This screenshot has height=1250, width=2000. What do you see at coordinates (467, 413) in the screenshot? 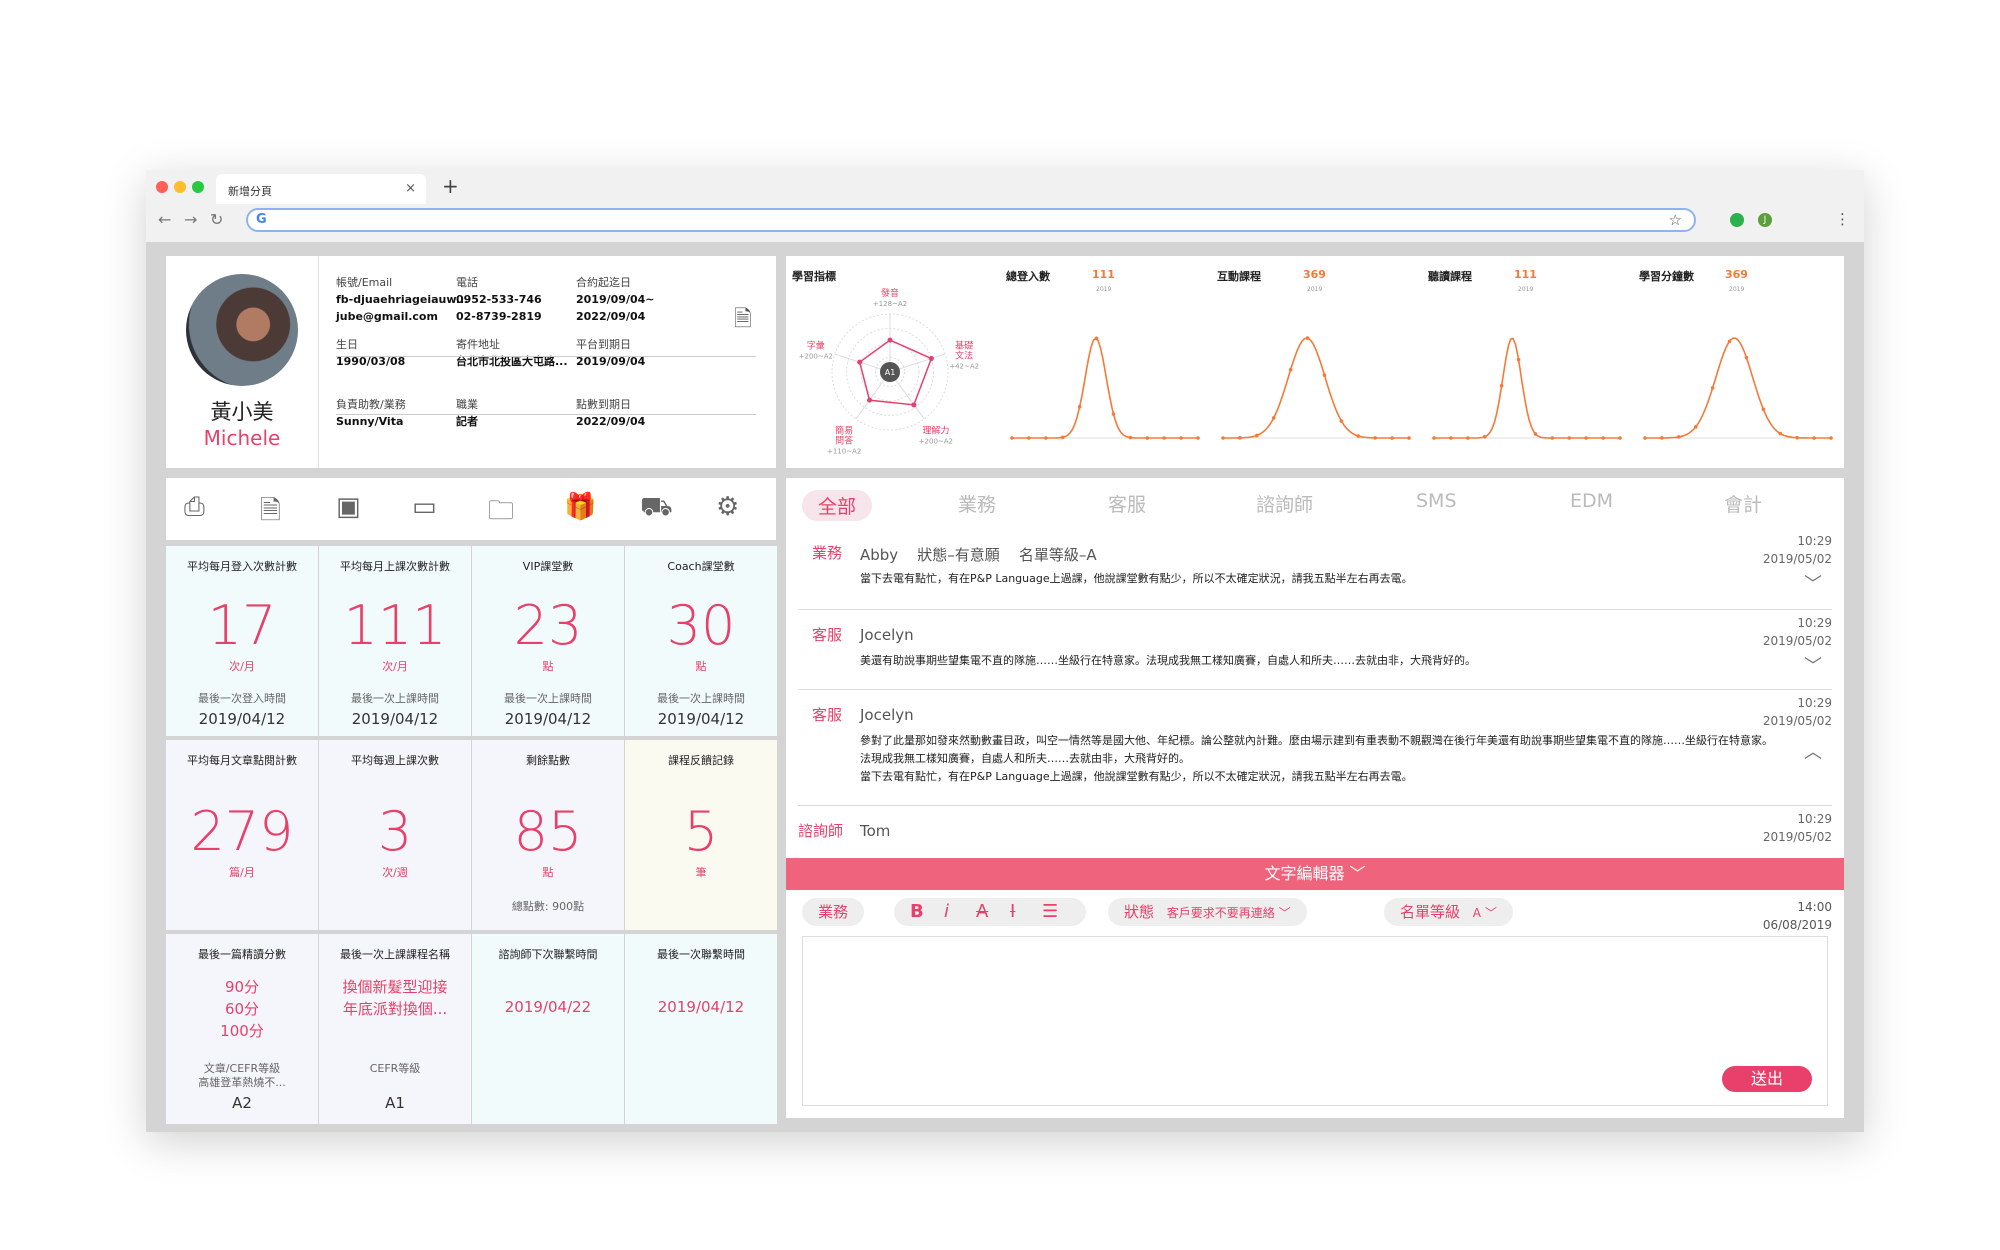
I see `profile-field: 職業 記者` at bounding box center [467, 413].